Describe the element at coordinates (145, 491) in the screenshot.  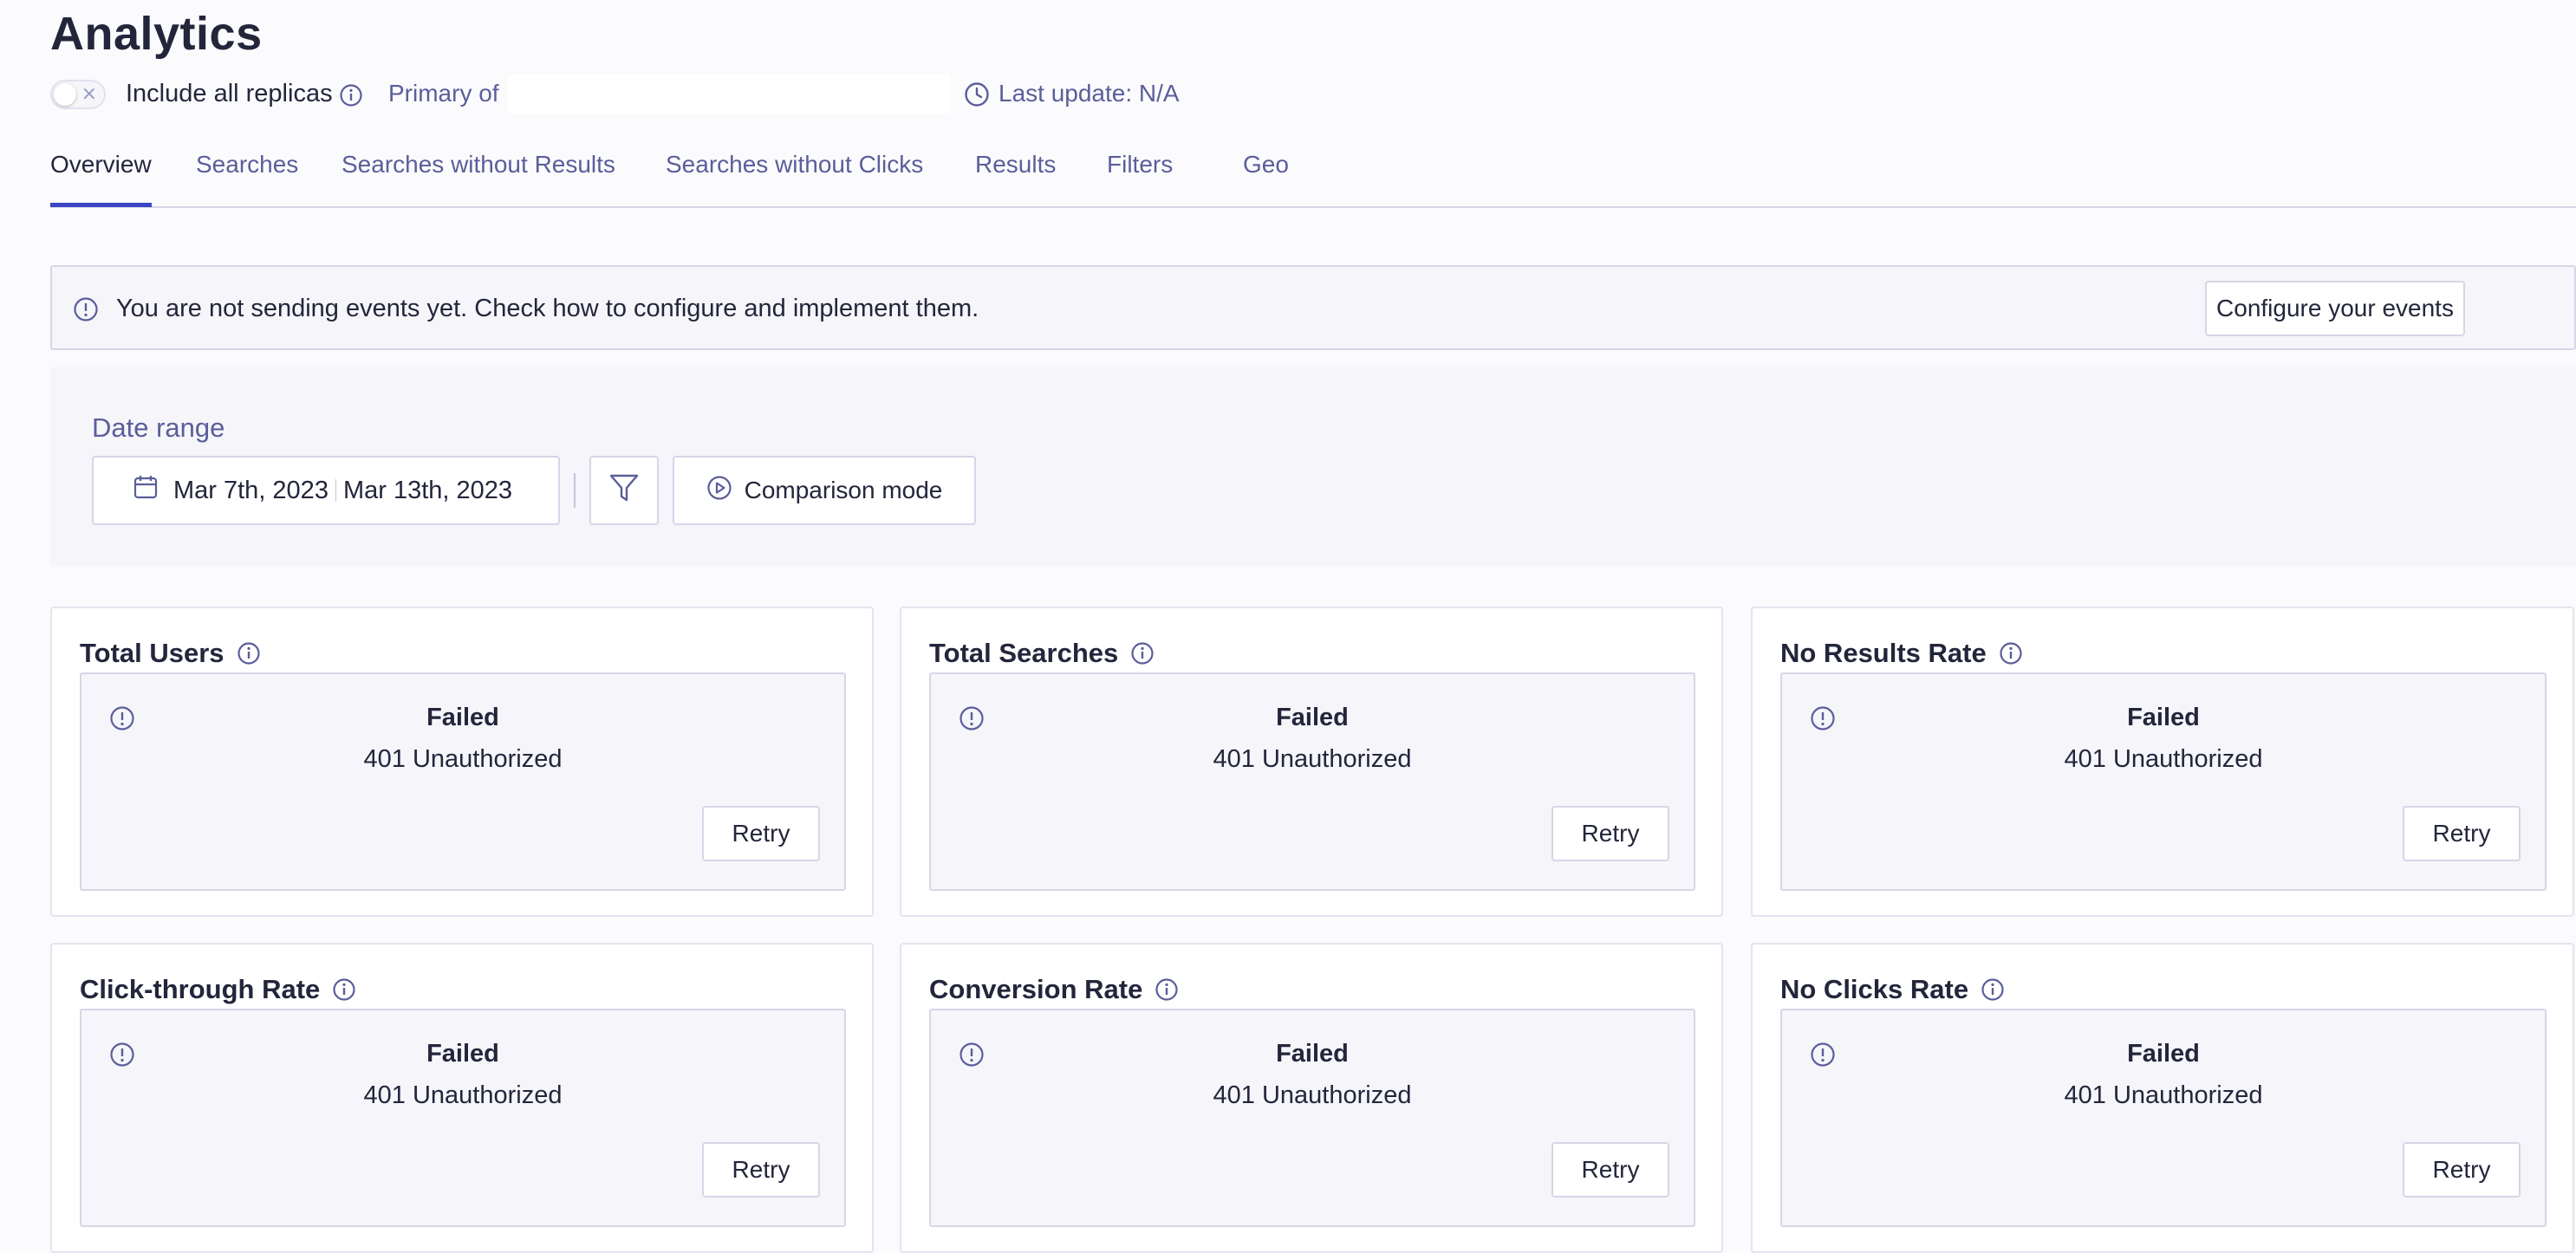
I see `calendar-icon` at that location.